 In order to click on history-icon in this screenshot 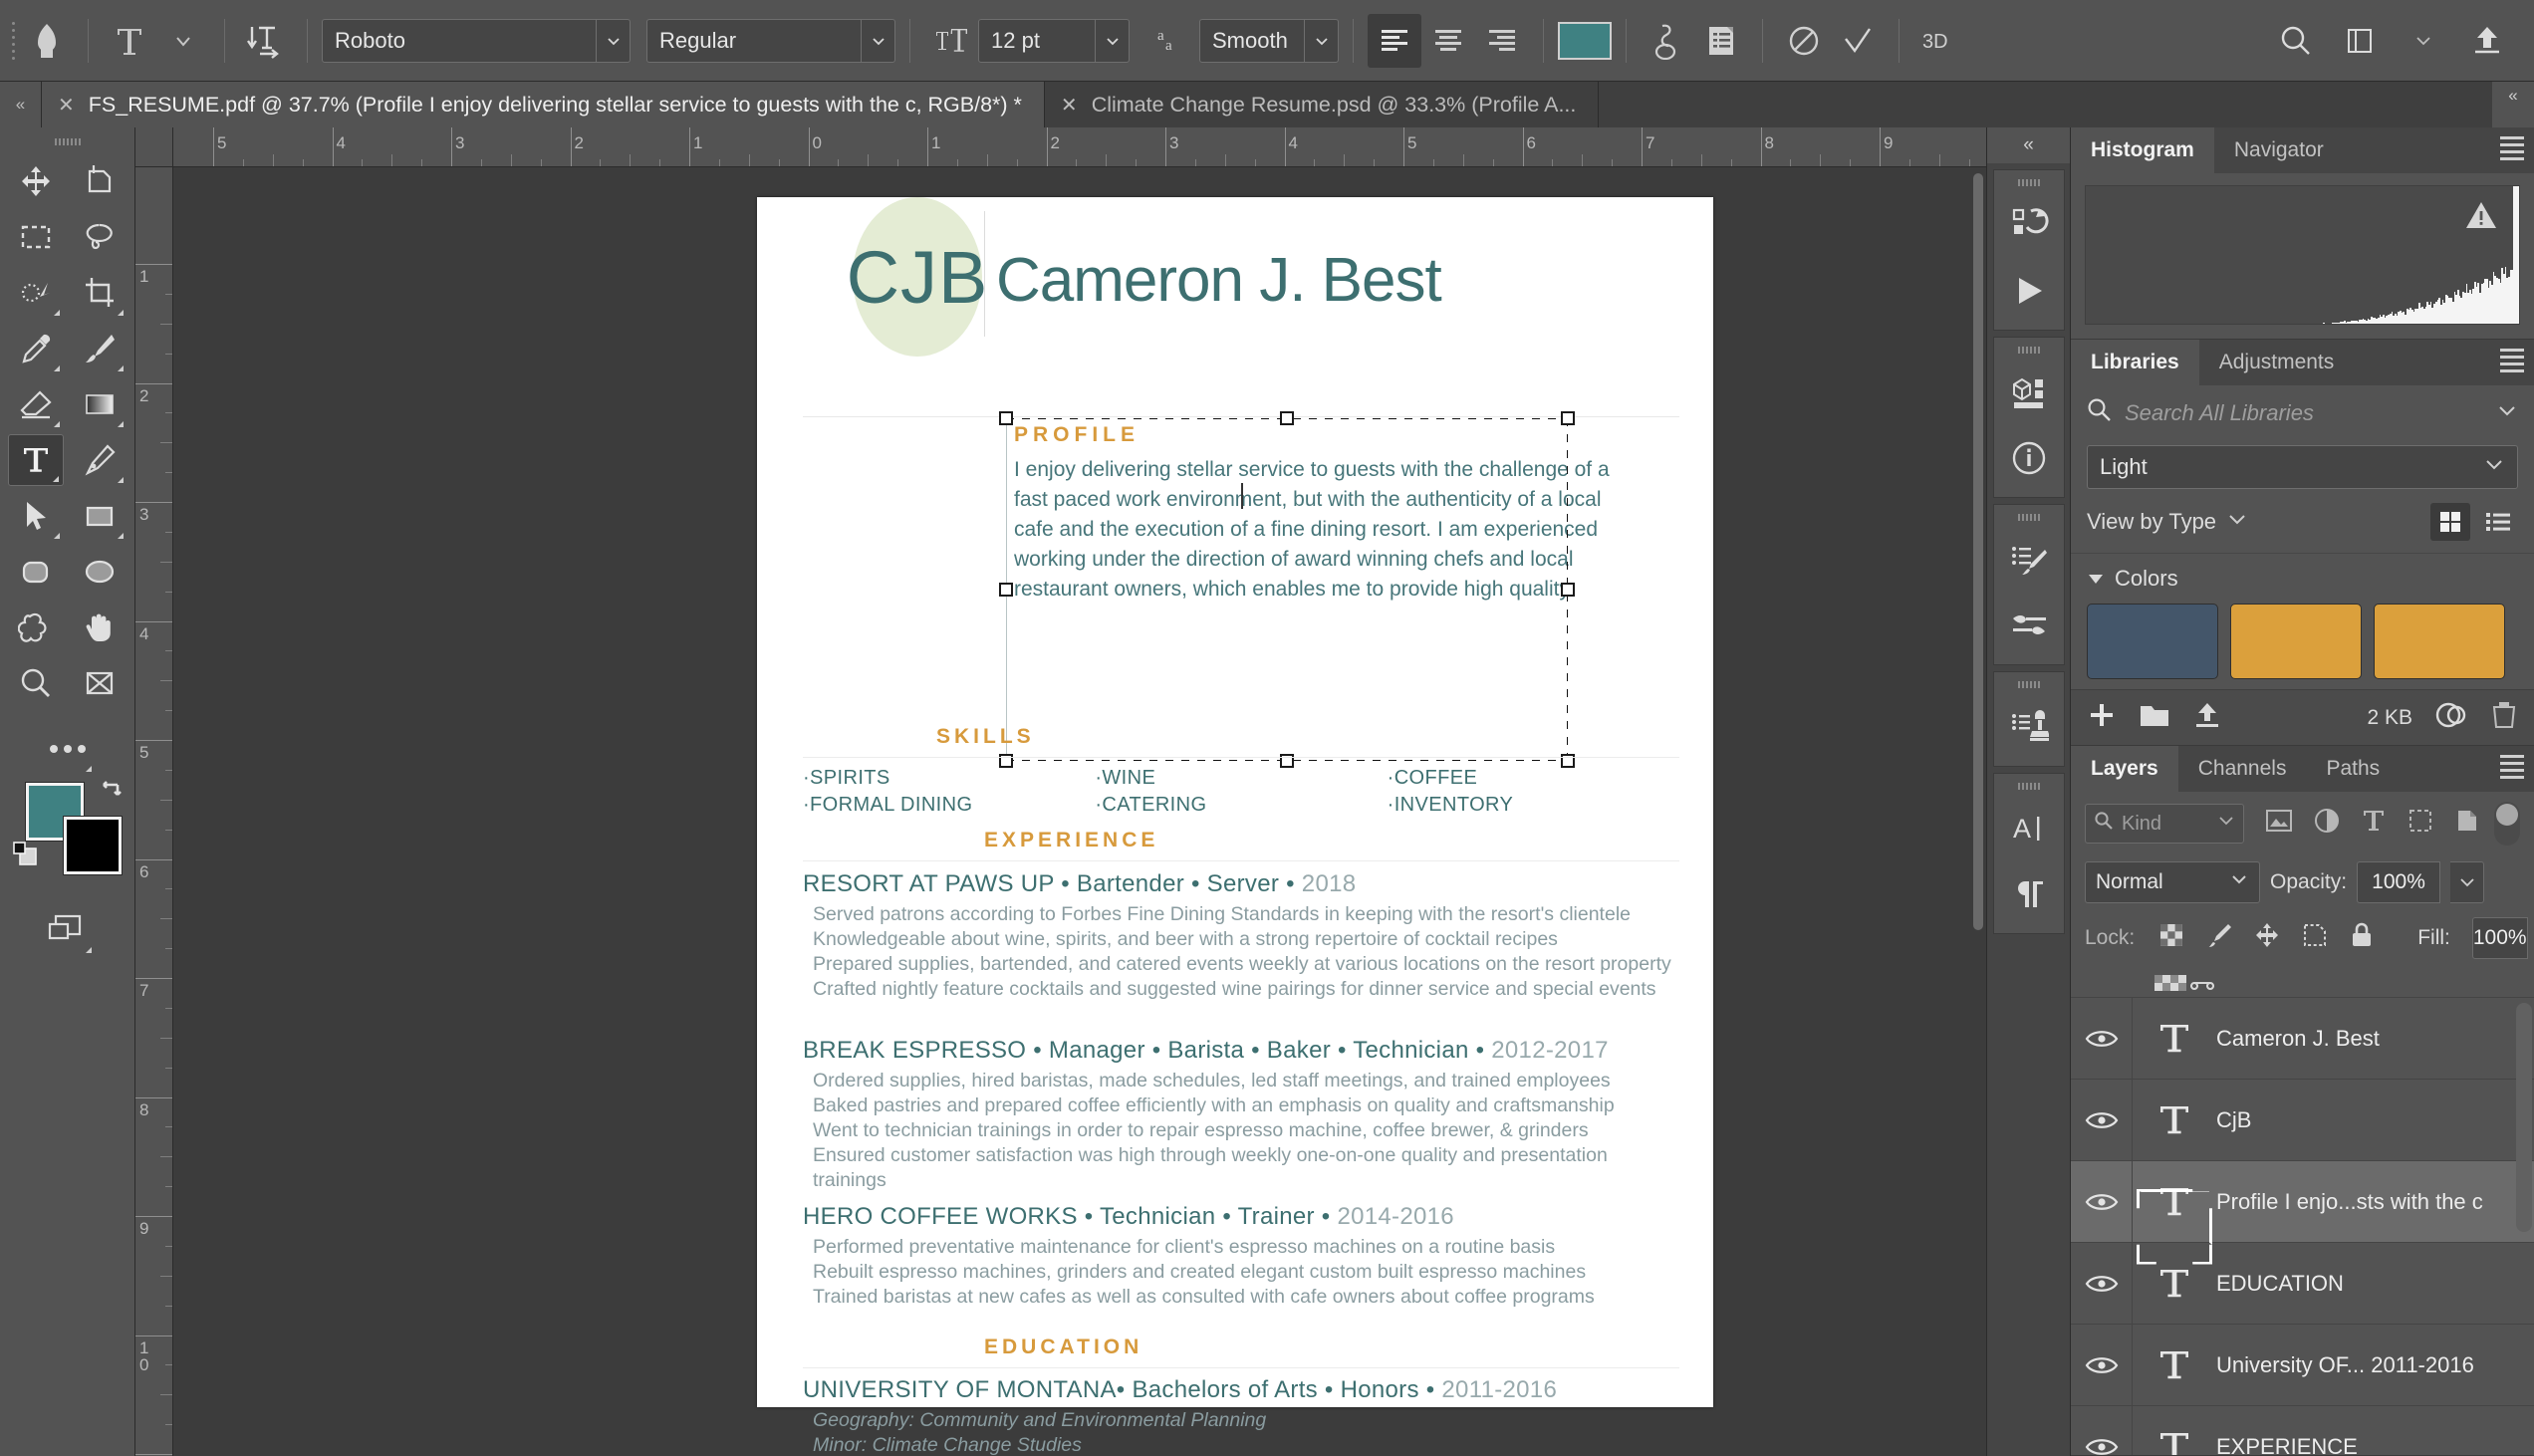, I will do `click(2029, 225)`.